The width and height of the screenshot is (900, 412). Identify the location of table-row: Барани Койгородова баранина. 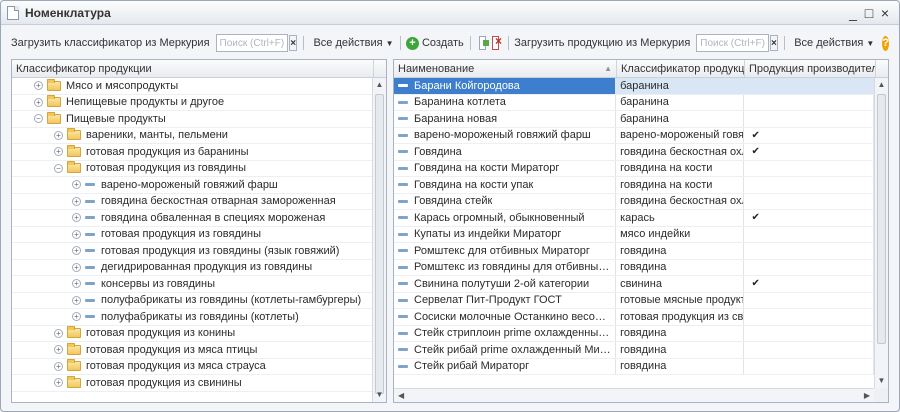
(634, 86).